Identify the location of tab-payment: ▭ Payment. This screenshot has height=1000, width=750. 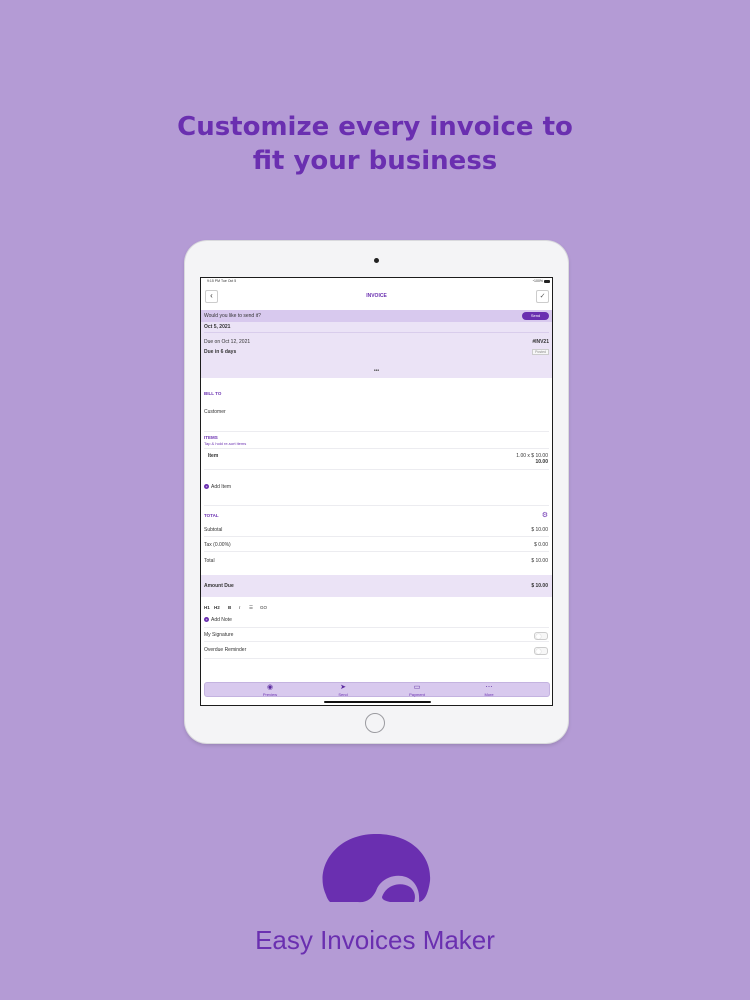
(417, 690).